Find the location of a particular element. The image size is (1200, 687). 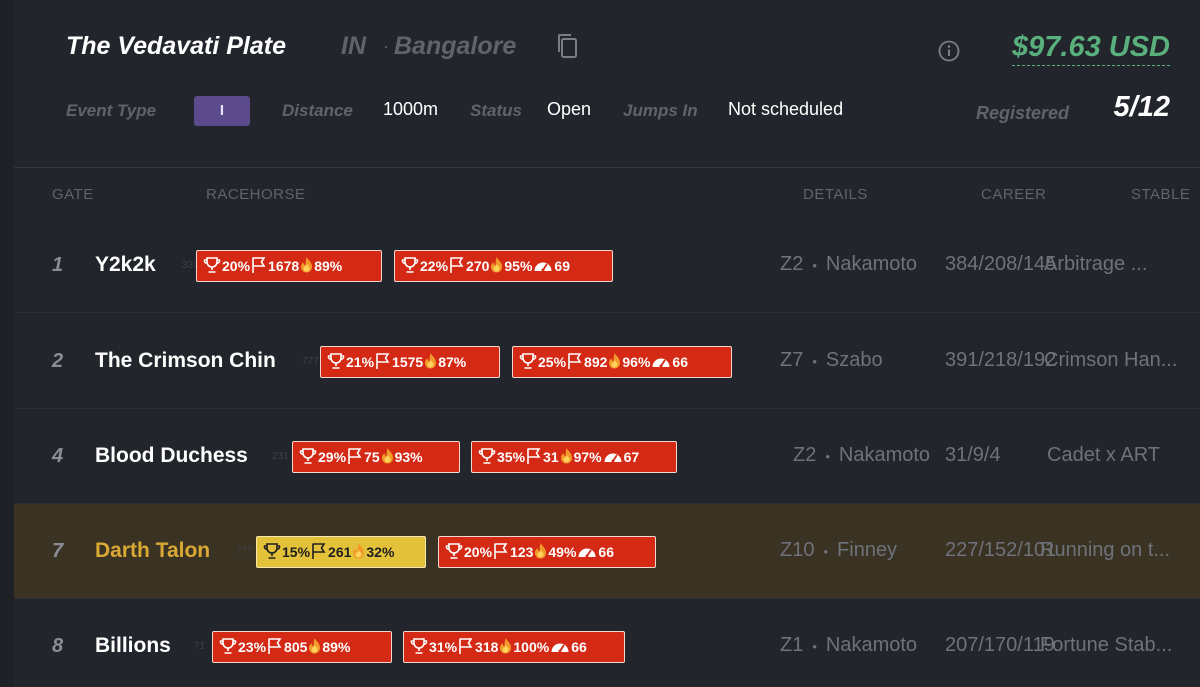

race-count: 261 is located at coordinates (340, 552).